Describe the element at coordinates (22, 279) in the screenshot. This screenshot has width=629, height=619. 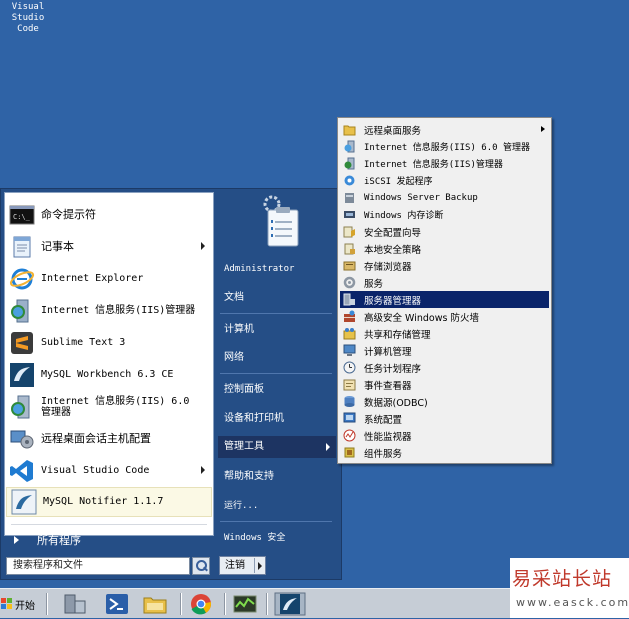
I see `ie-icon` at that location.